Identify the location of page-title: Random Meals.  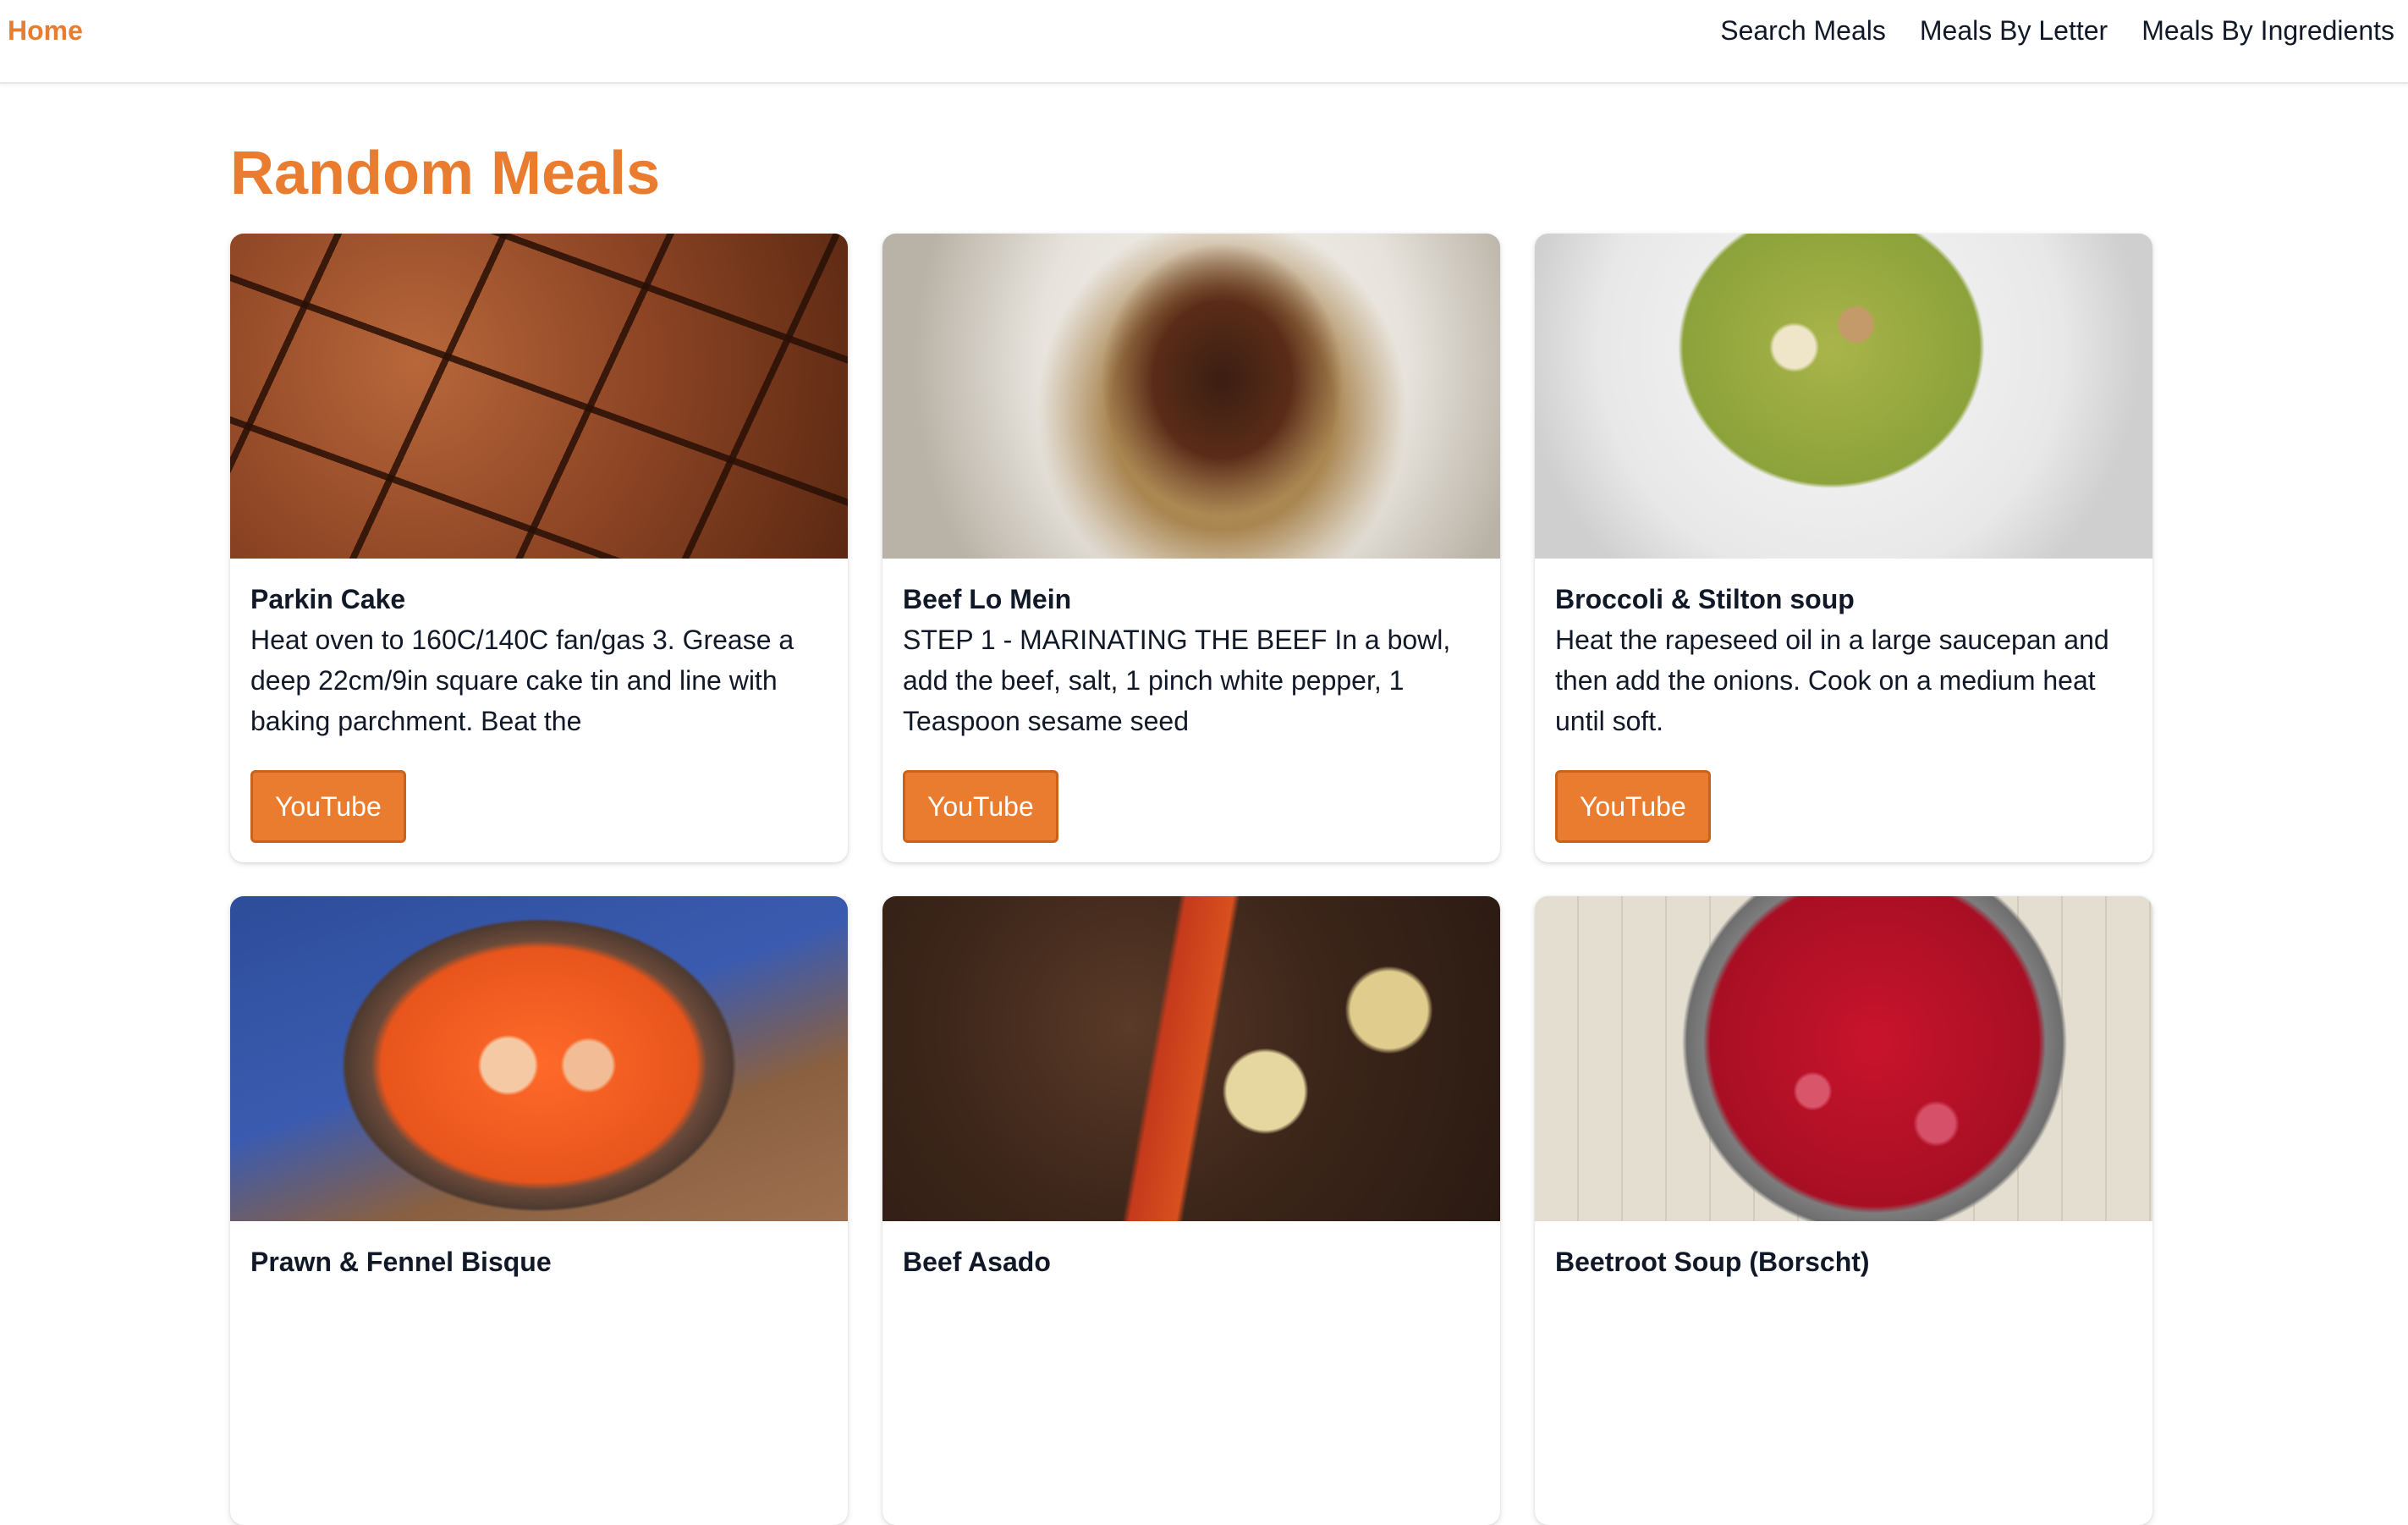
(445, 173).